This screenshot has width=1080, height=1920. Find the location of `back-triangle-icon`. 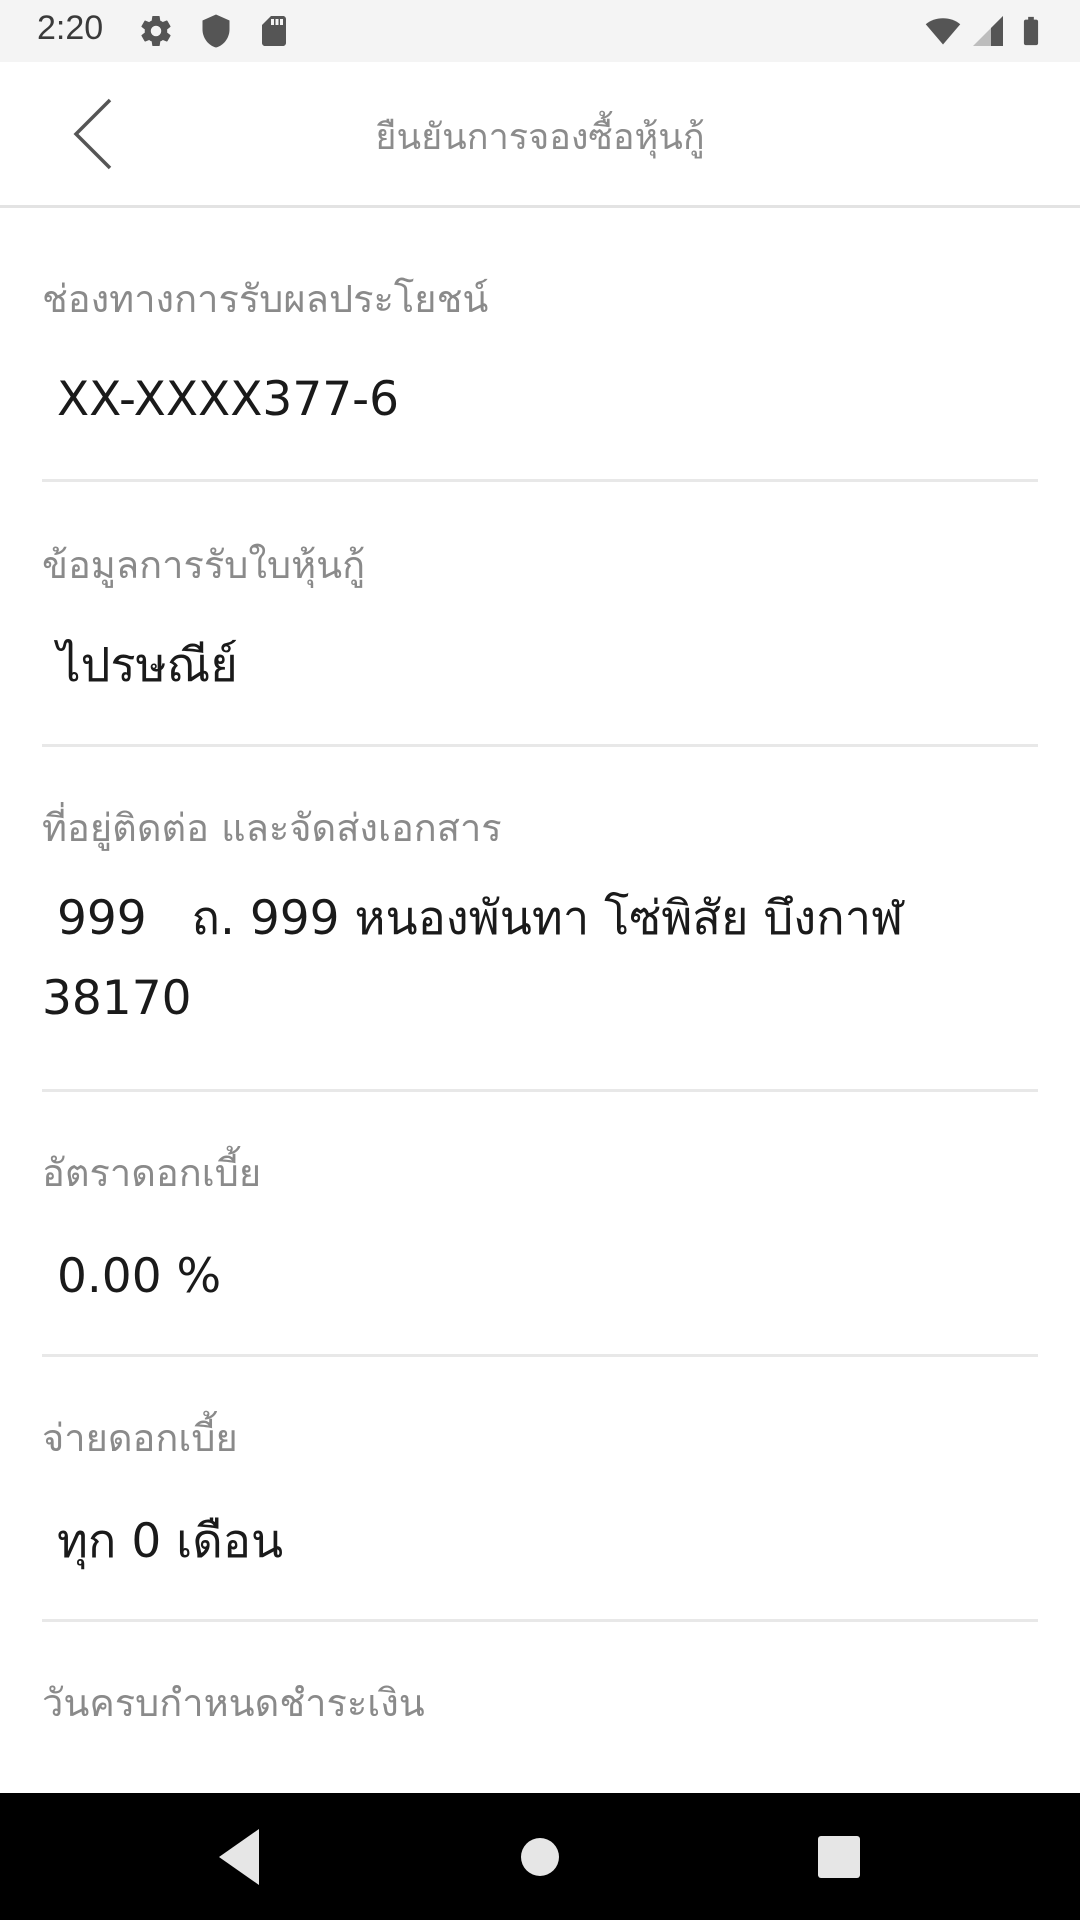

back-triangle-icon is located at coordinates (239, 1857).